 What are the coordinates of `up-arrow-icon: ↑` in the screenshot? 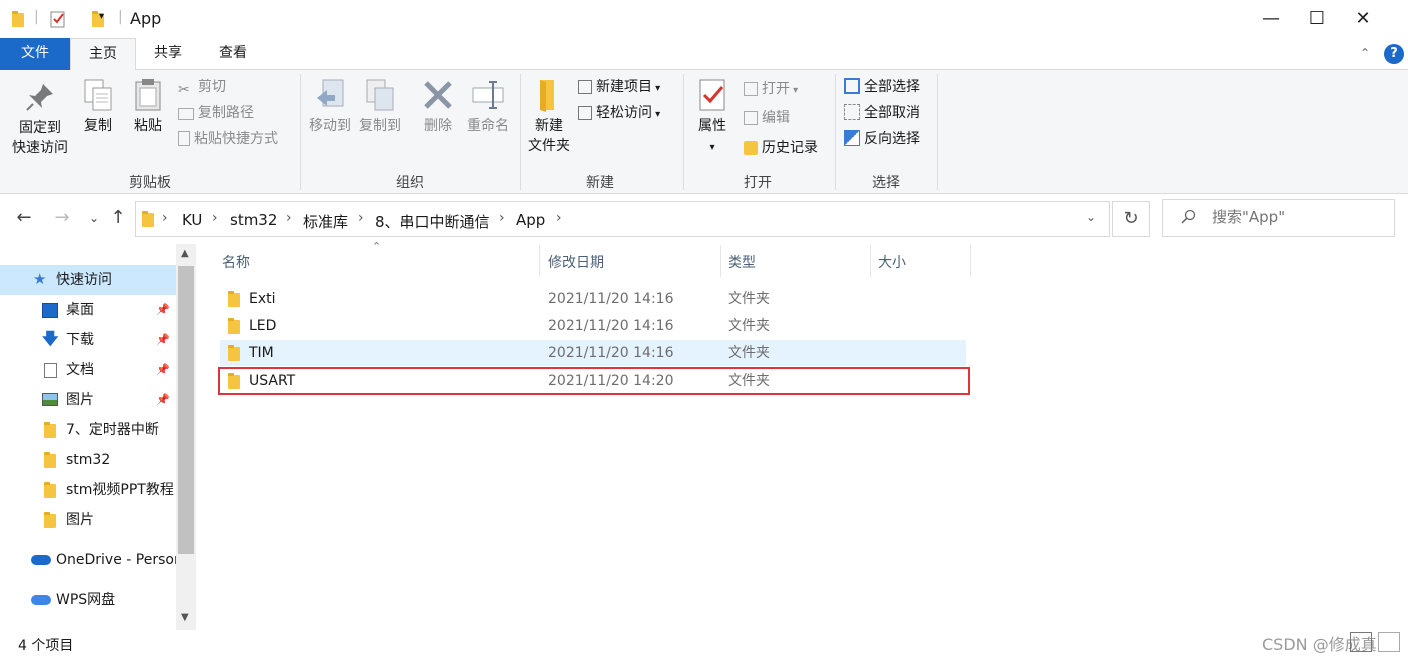 It's located at (118, 218).